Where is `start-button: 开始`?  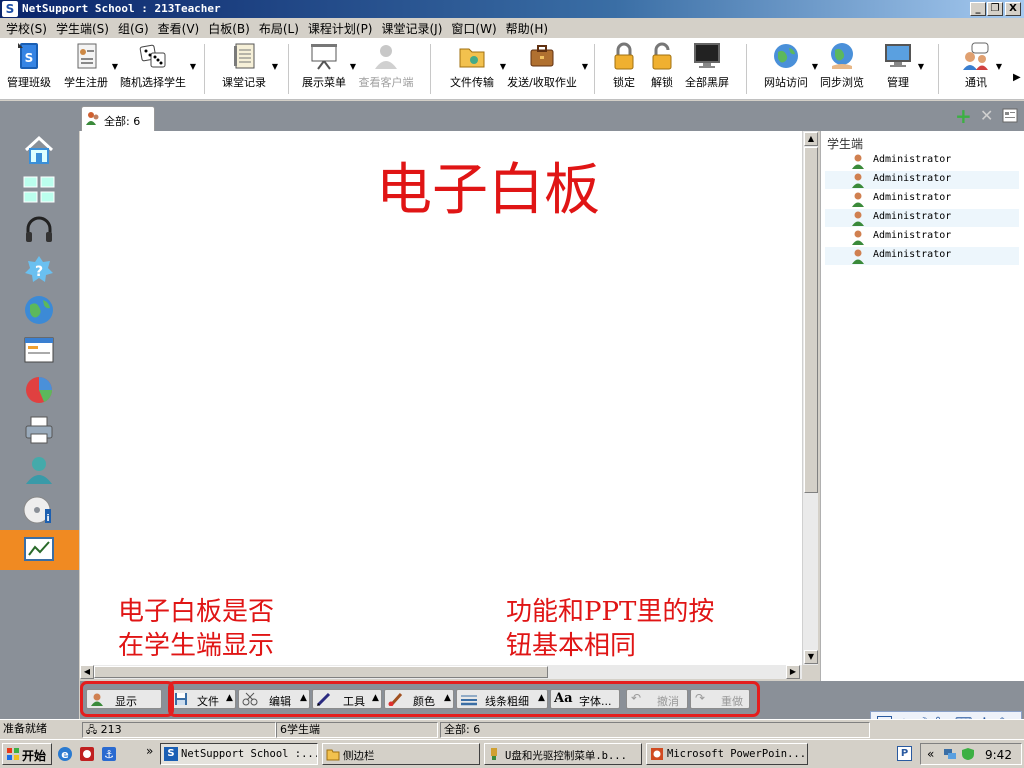
start-button: 开始 is located at coordinates (27, 754).